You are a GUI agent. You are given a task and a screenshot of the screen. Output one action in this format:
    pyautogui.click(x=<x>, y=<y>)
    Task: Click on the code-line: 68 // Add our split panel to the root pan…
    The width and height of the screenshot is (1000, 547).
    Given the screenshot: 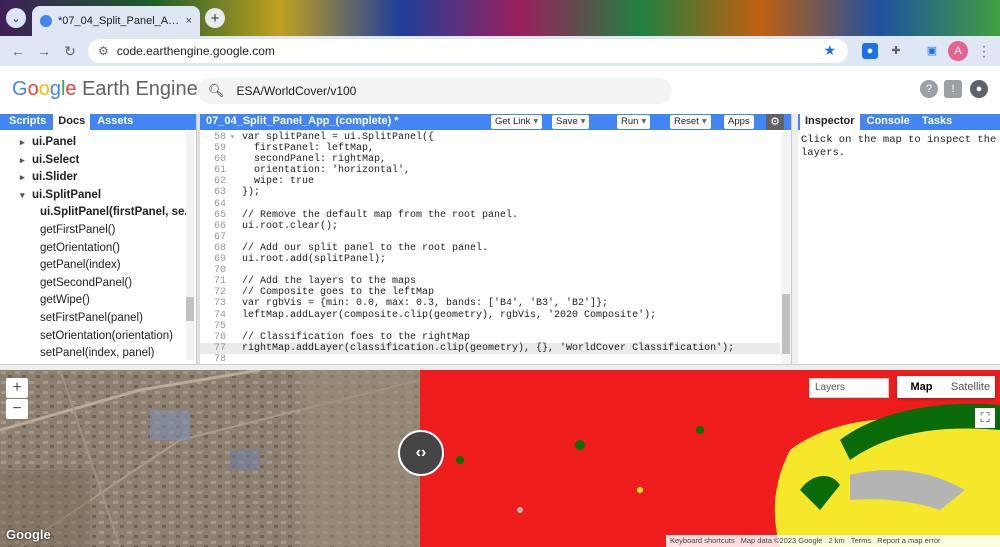 What is the action you would take?
    pyautogui.click(x=490, y=248)
    